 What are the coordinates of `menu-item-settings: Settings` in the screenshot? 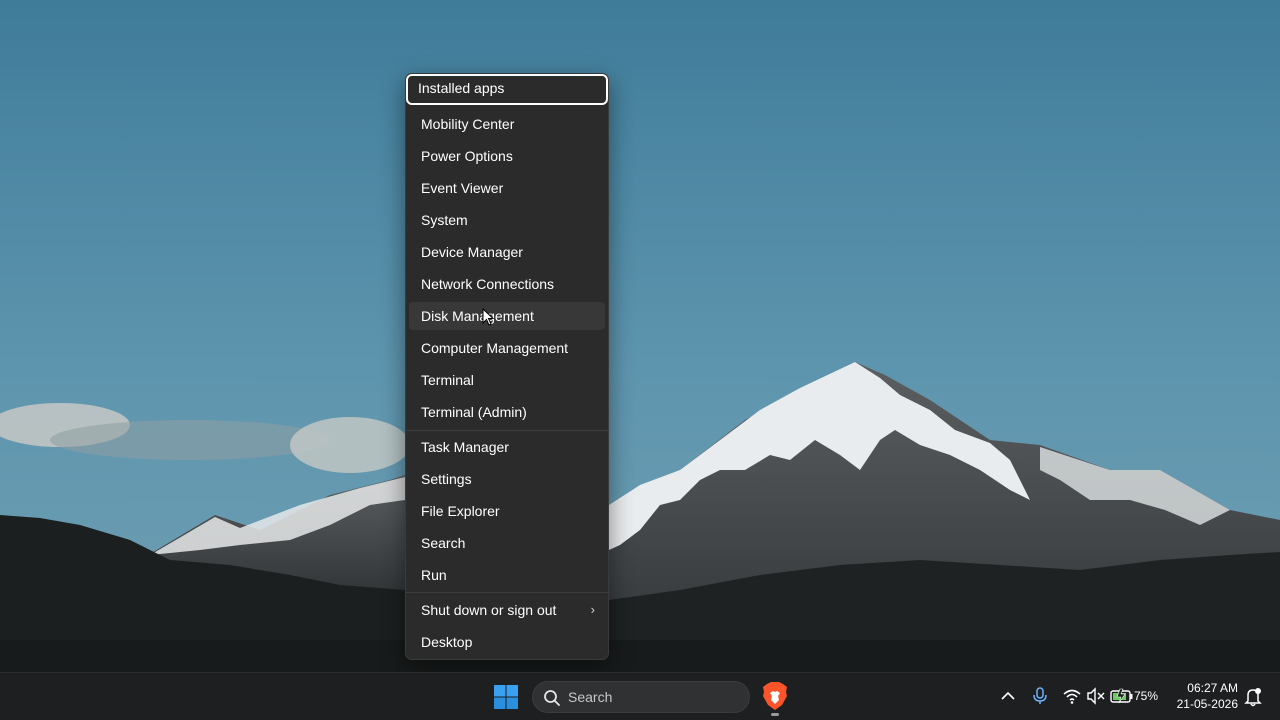 It's located at (507, 479).